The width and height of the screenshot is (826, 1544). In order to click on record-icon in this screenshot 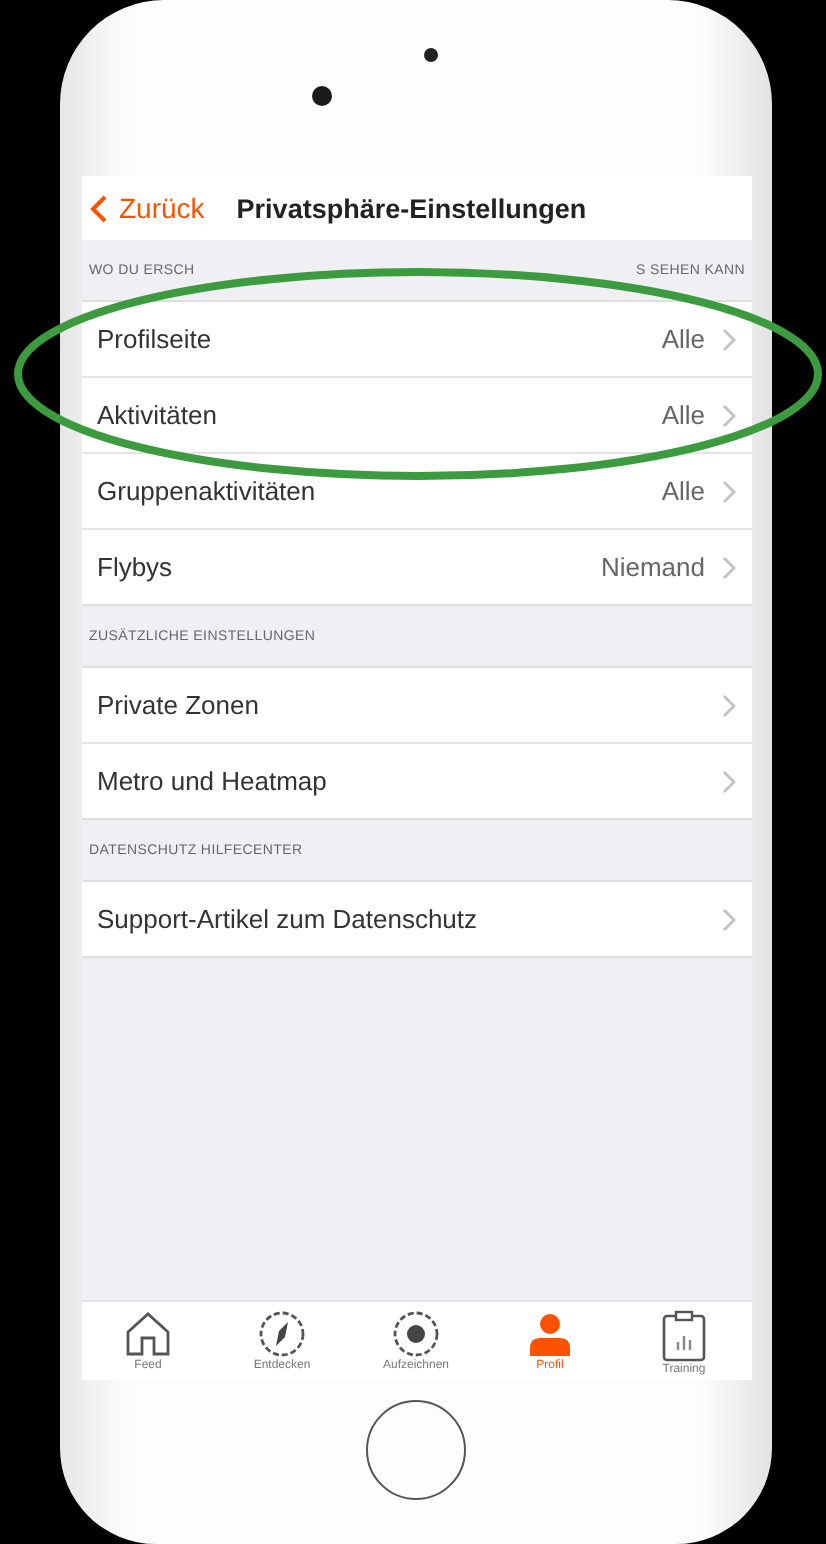, I will do `click(416, 1334)`.